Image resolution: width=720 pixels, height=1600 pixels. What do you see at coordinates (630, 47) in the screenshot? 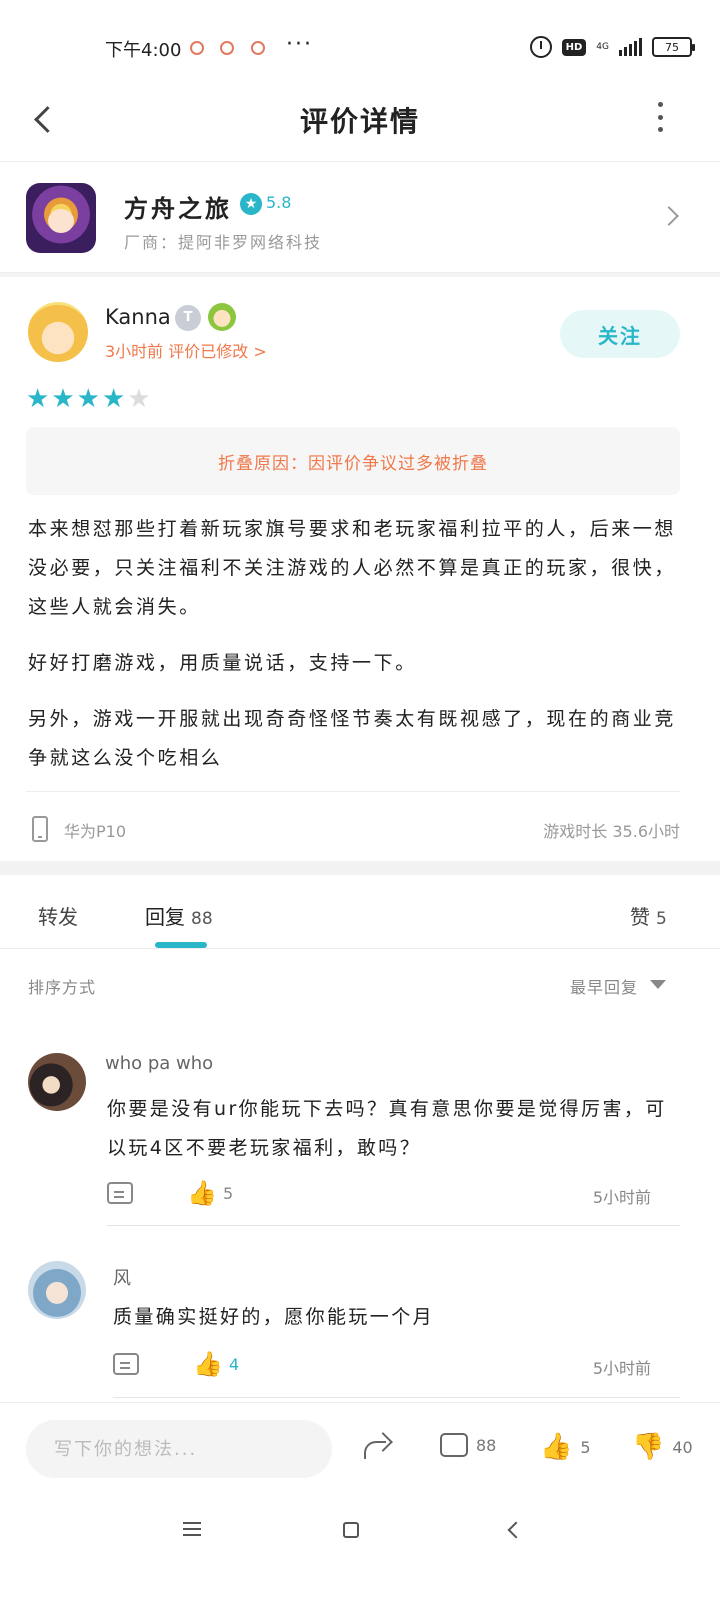
I see `signal-icon` at bounding box center [630, 47].